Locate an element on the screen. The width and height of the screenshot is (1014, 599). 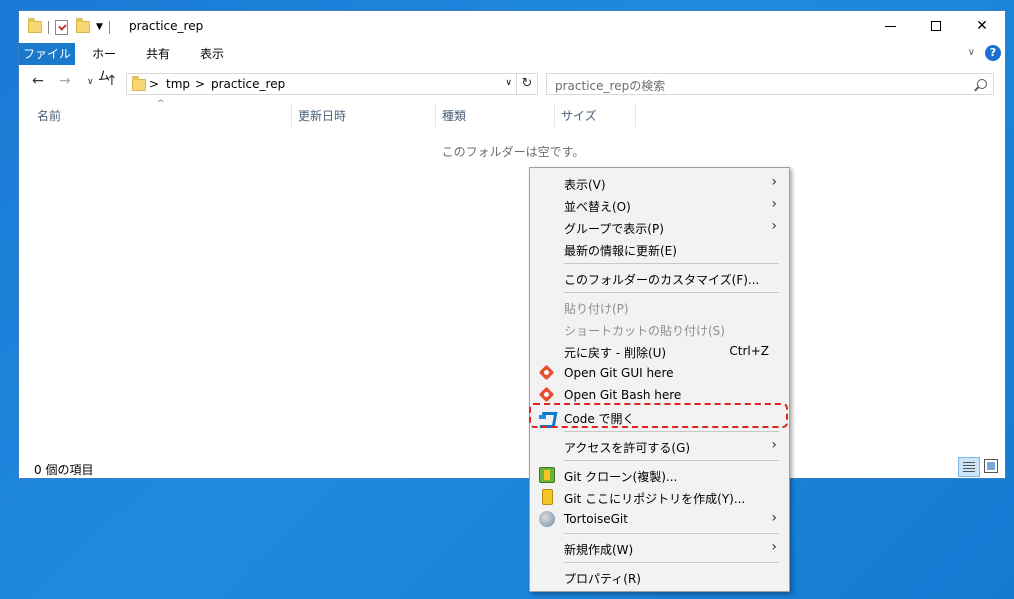
search-input: practice_repの検索 is located at coordinates (770, 84).